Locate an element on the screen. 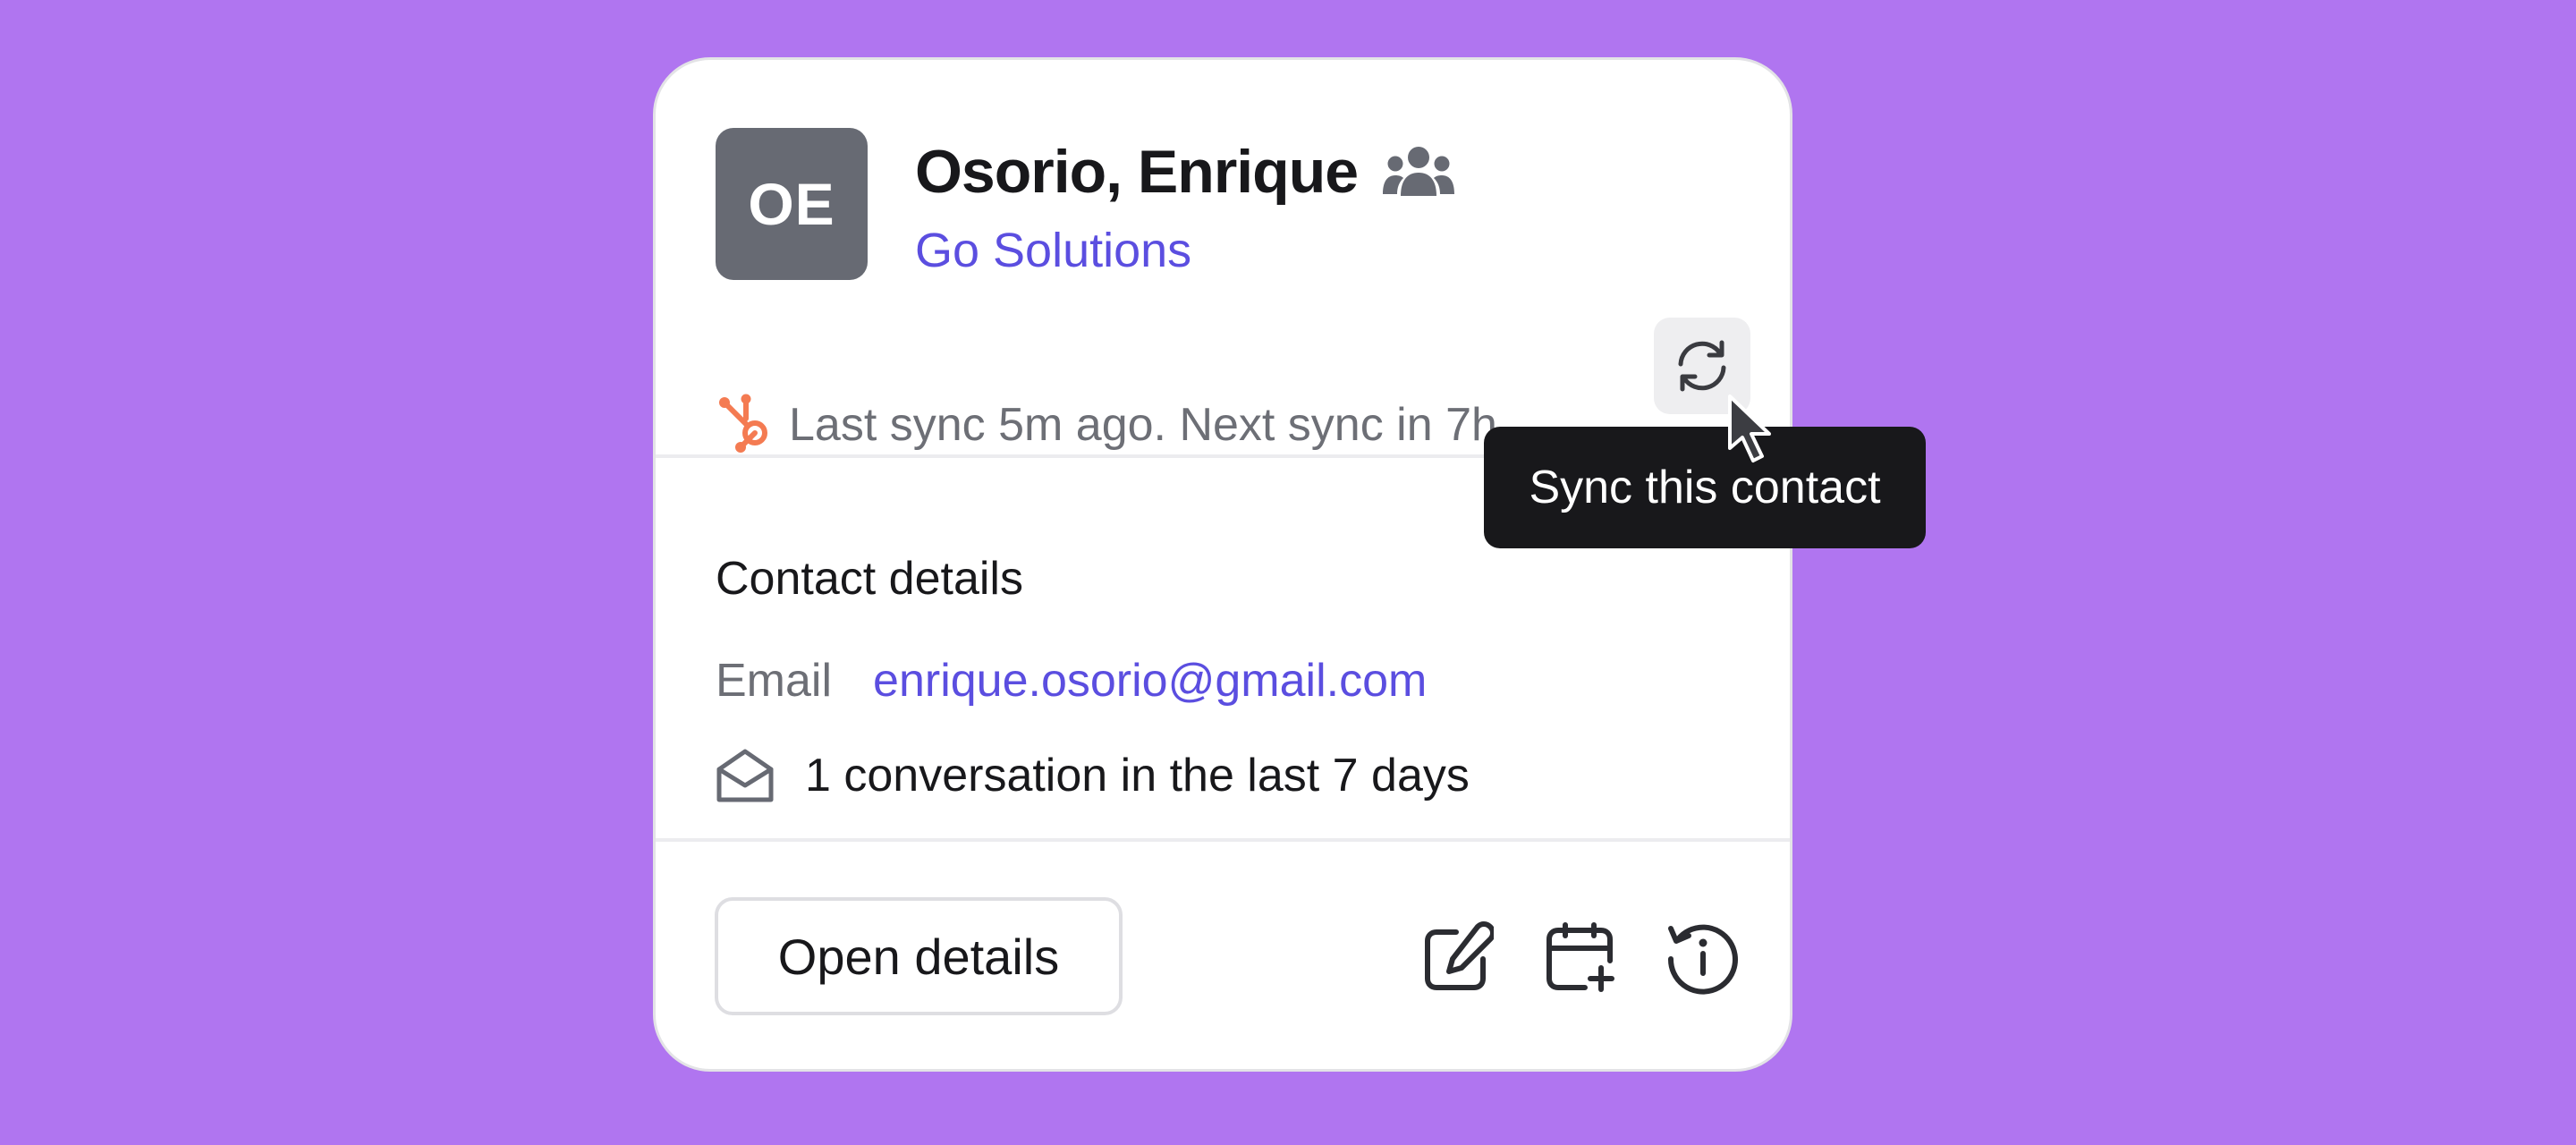 Image resolution: width=2576 pixels, height=1145 pixels. mouse-cursor-icon is located at coordinates (1749, 428).